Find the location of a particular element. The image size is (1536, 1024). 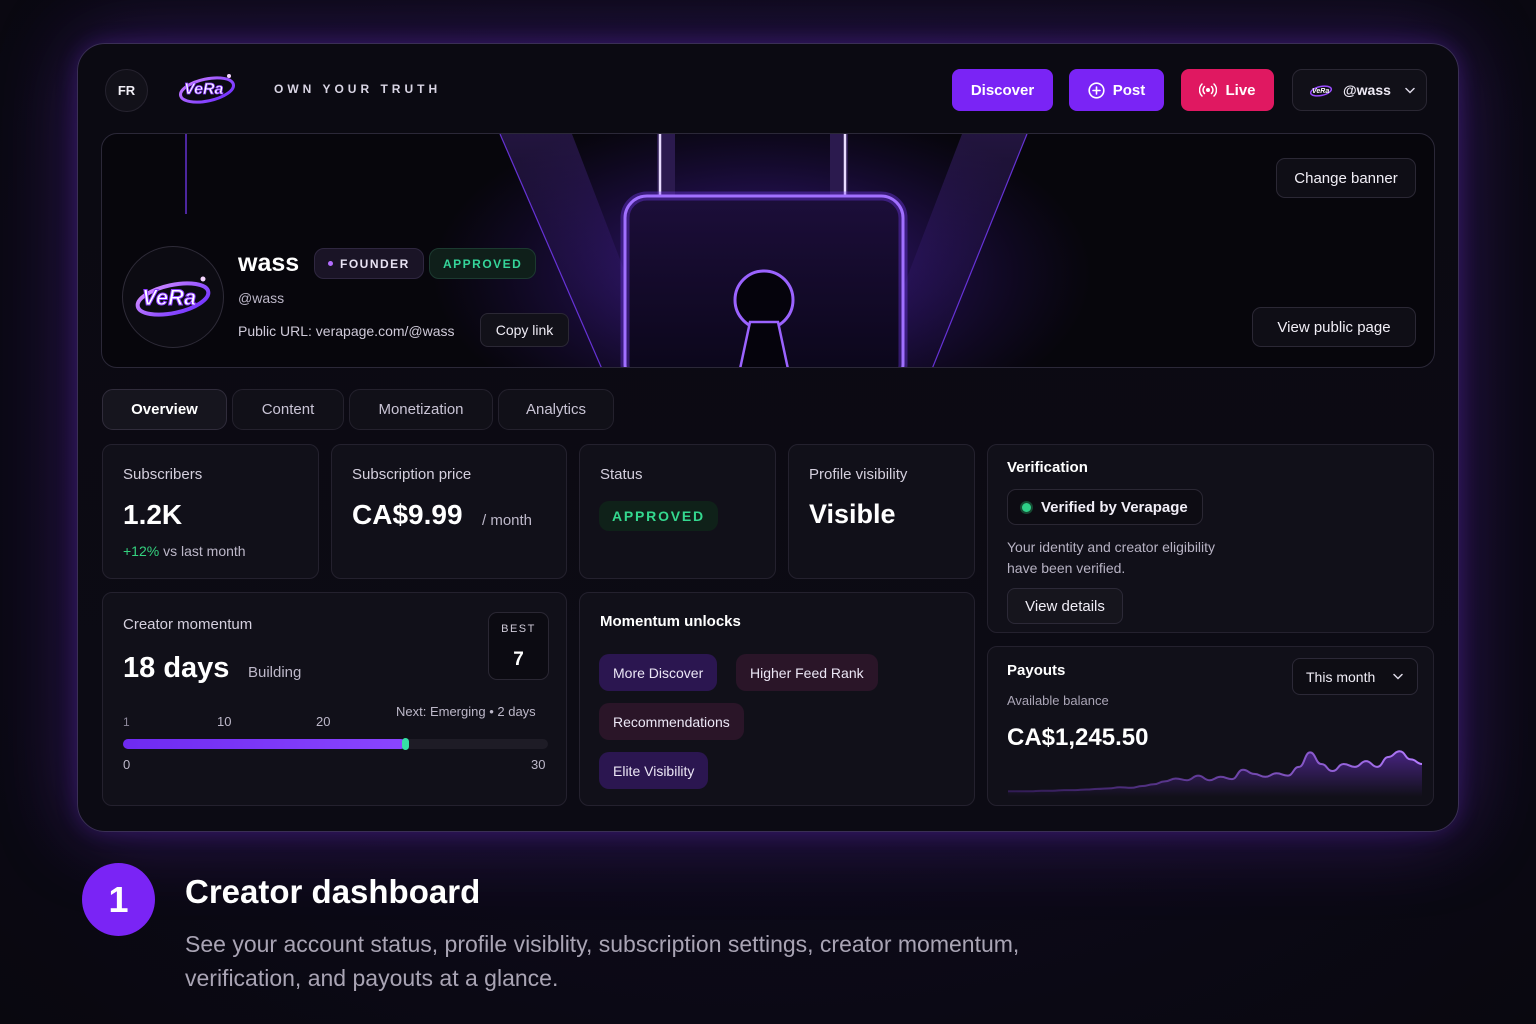

live-button: Live is located at coordinates (1227, 90).